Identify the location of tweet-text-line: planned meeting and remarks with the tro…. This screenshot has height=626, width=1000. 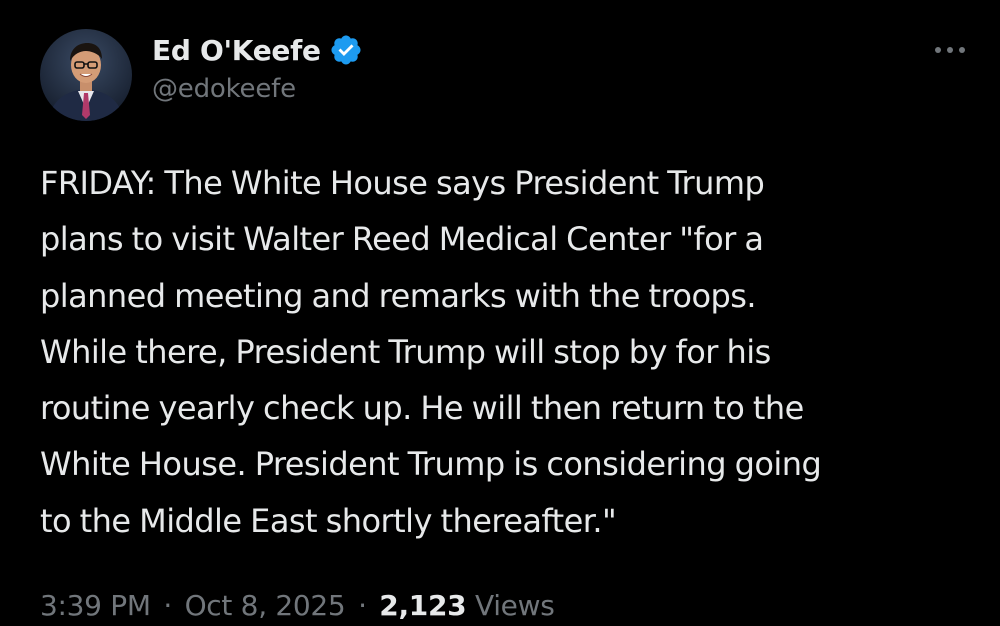
(398, 295).